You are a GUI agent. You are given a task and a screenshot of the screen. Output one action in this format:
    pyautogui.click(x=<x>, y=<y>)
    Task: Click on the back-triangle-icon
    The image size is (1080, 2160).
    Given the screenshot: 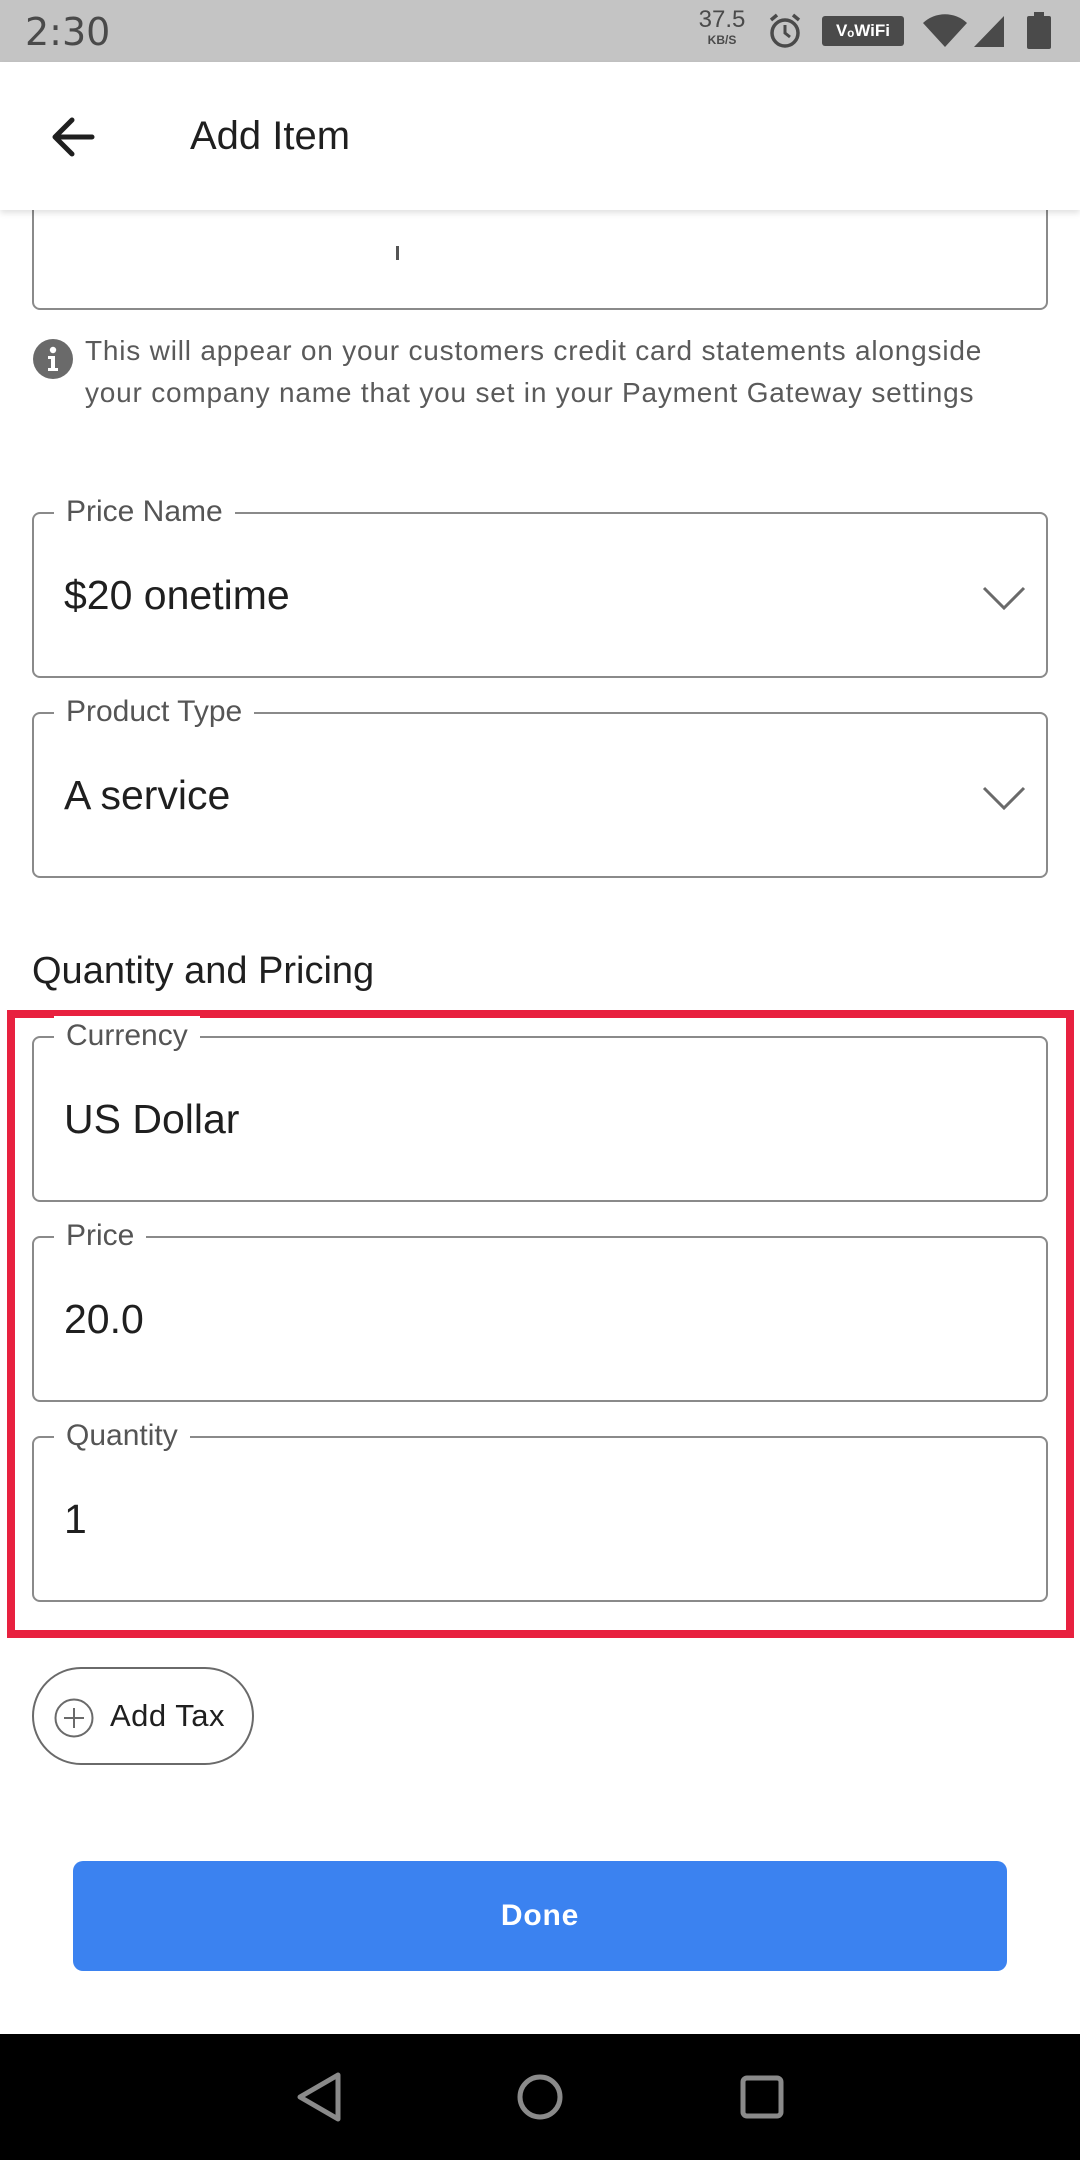 What is the action you would take?
    pyautogui.click(x=319, y=2097)
    